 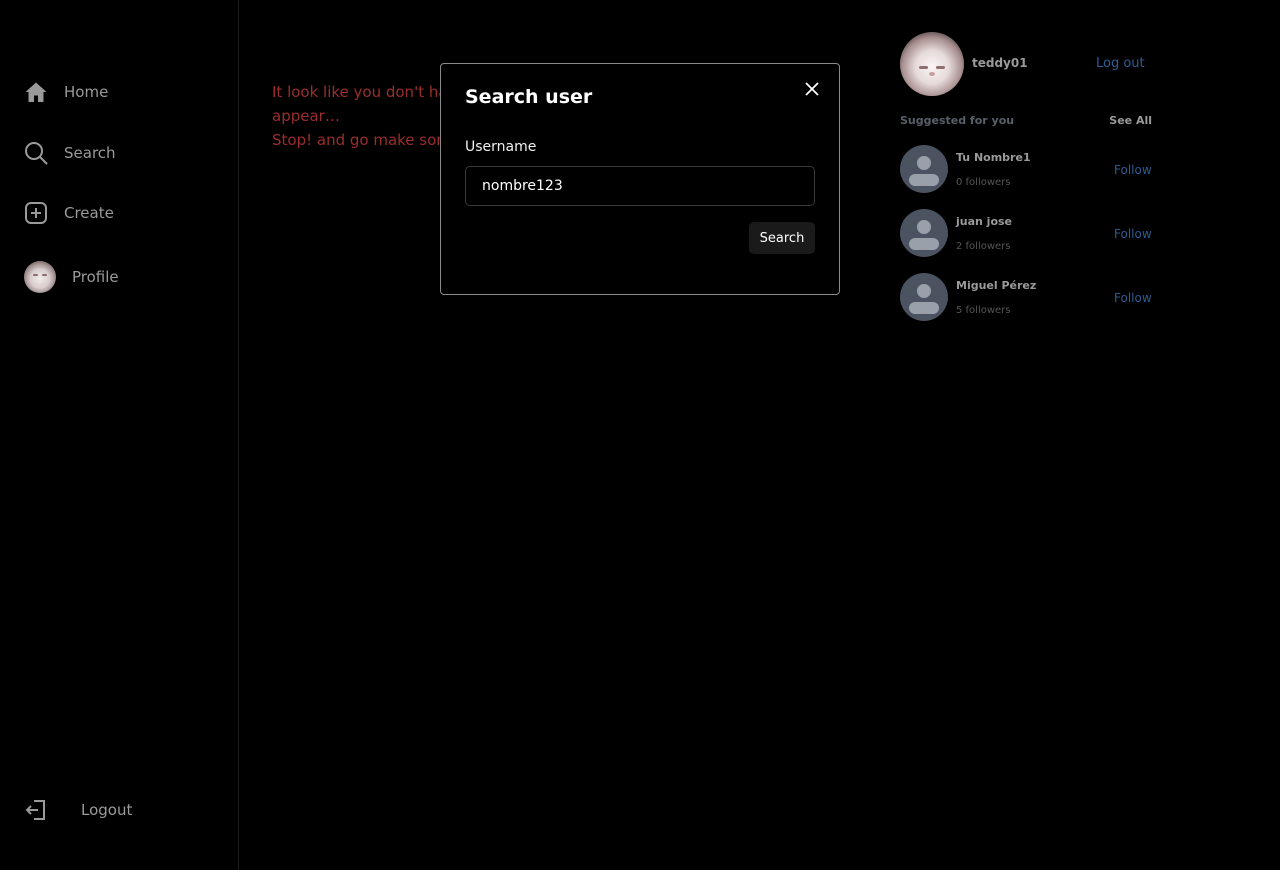 I want to click on username-input, so click(x=640, y=186).